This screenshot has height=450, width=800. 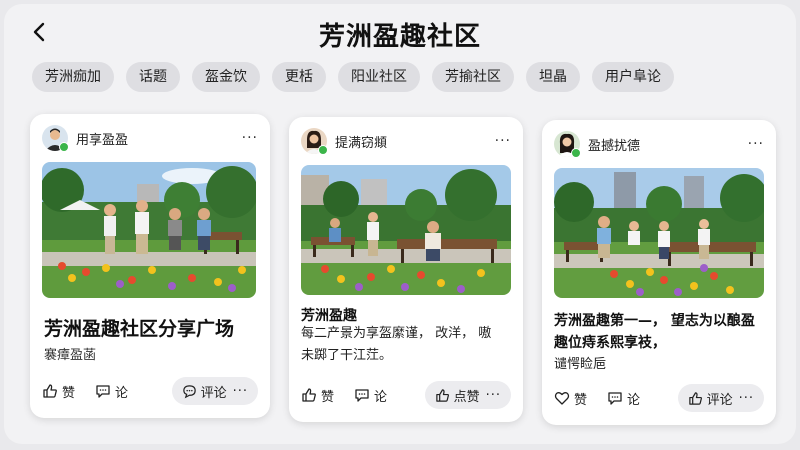 I want to click on like-pill-button: 点赞 ···, so click(x=467, y=395).